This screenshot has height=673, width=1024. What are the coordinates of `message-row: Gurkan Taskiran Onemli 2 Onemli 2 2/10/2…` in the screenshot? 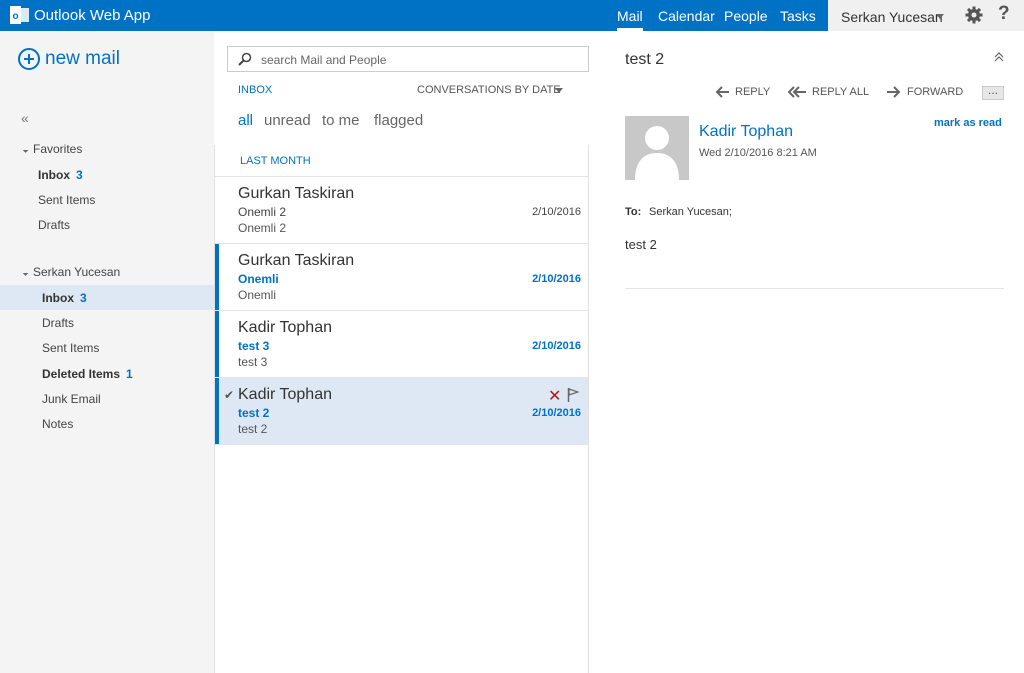 It's located at (401, 209).